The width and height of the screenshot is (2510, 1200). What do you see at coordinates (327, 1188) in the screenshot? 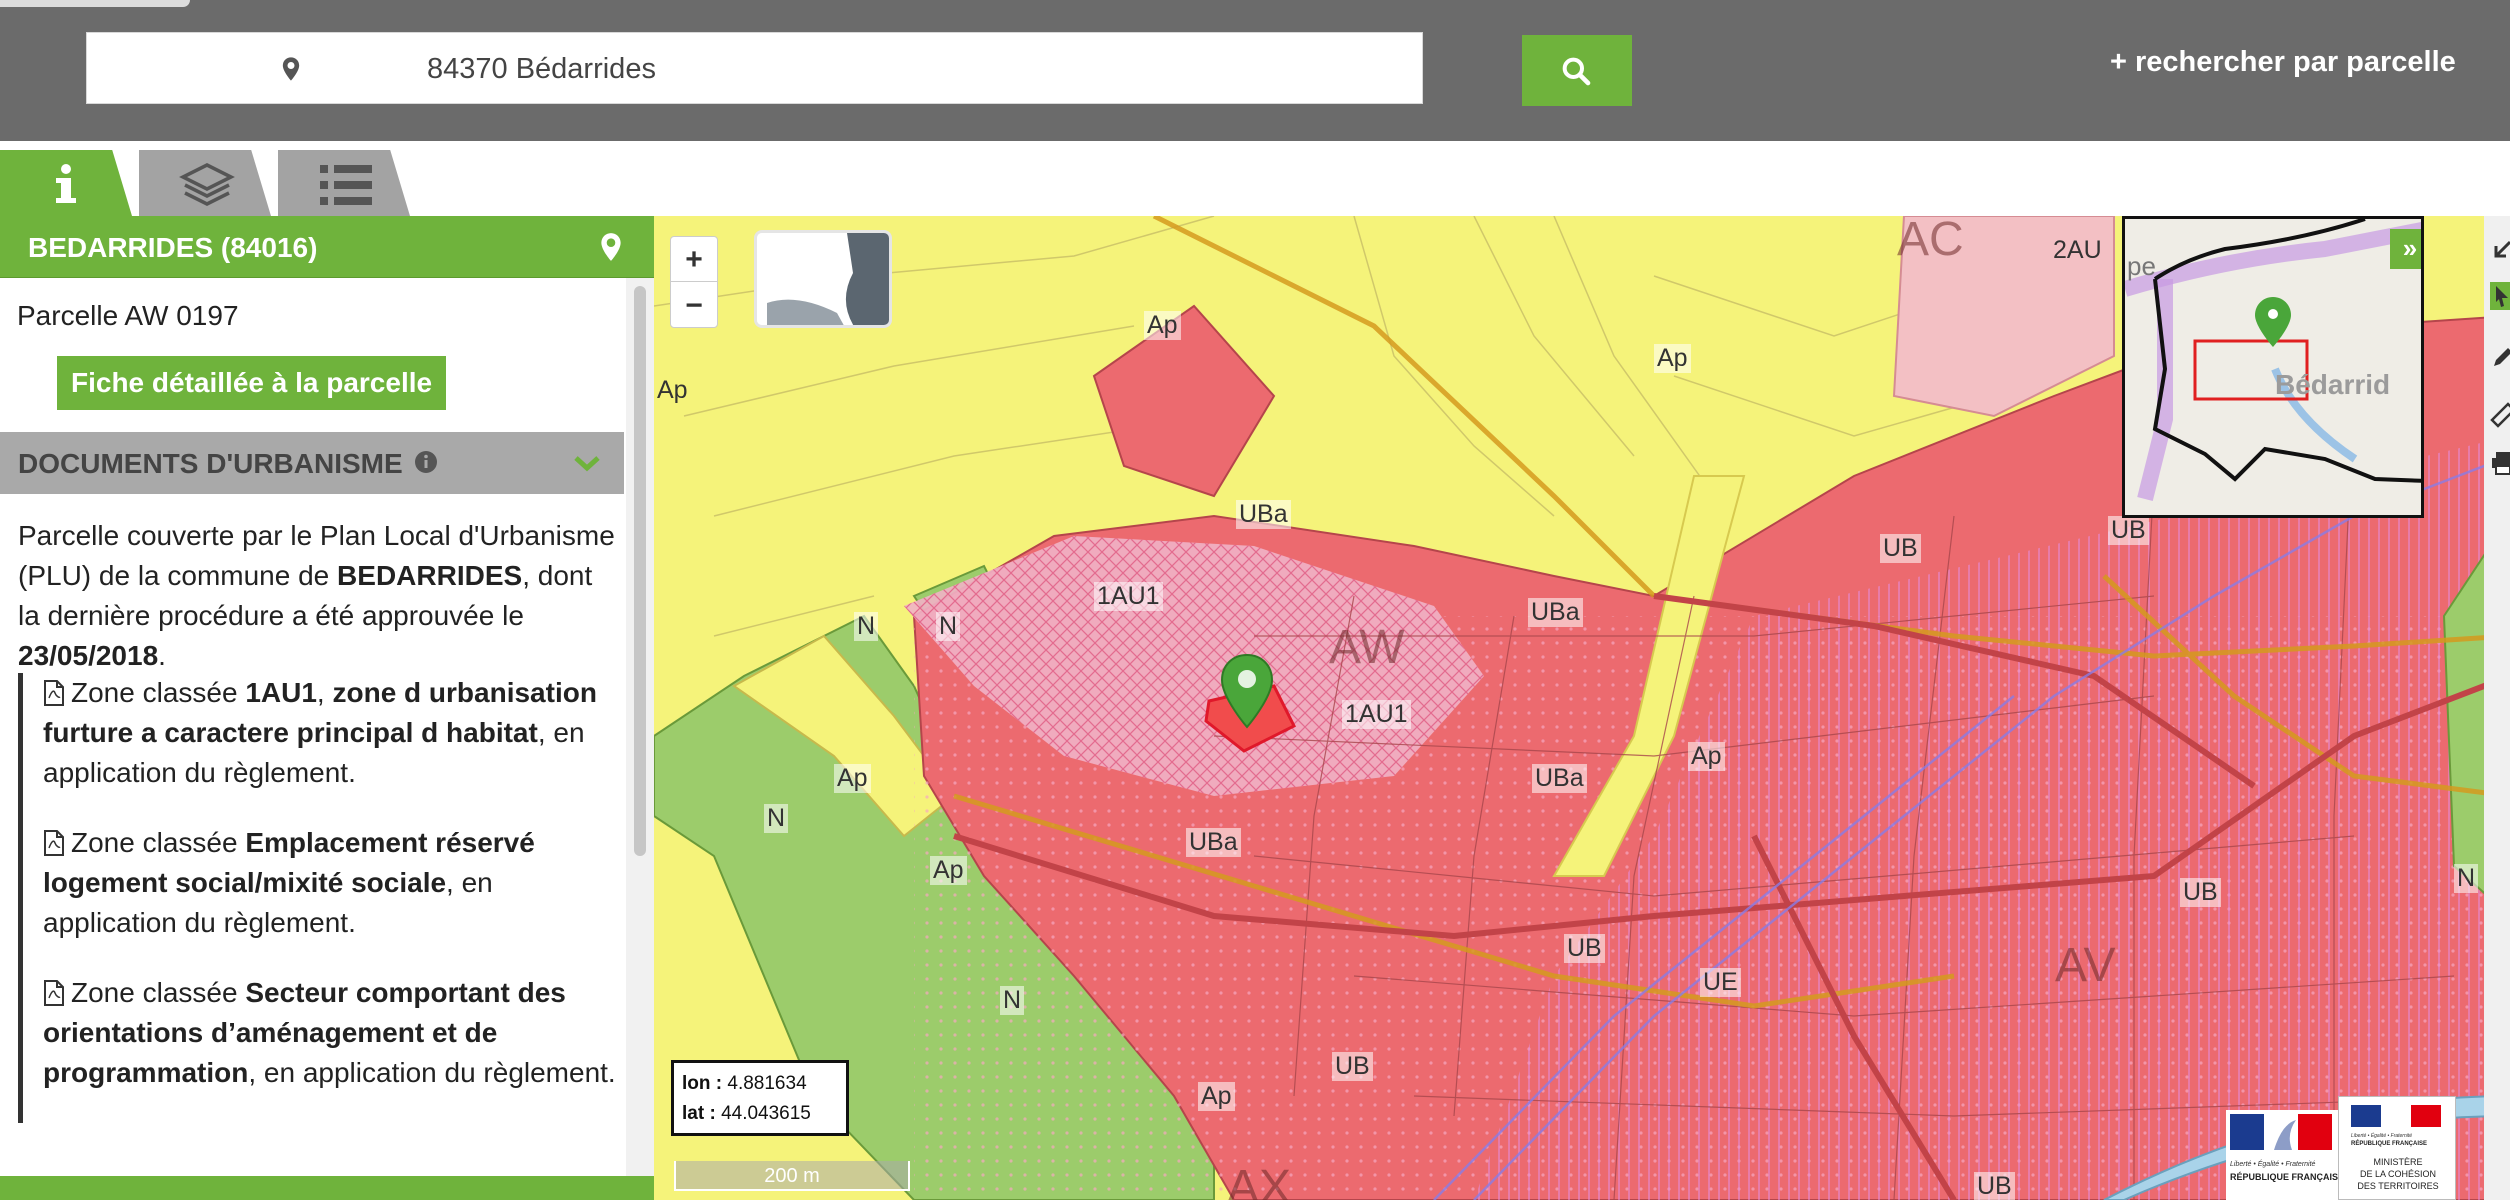
I see `panel-footer-bar` at bounding box center [327, 1188].